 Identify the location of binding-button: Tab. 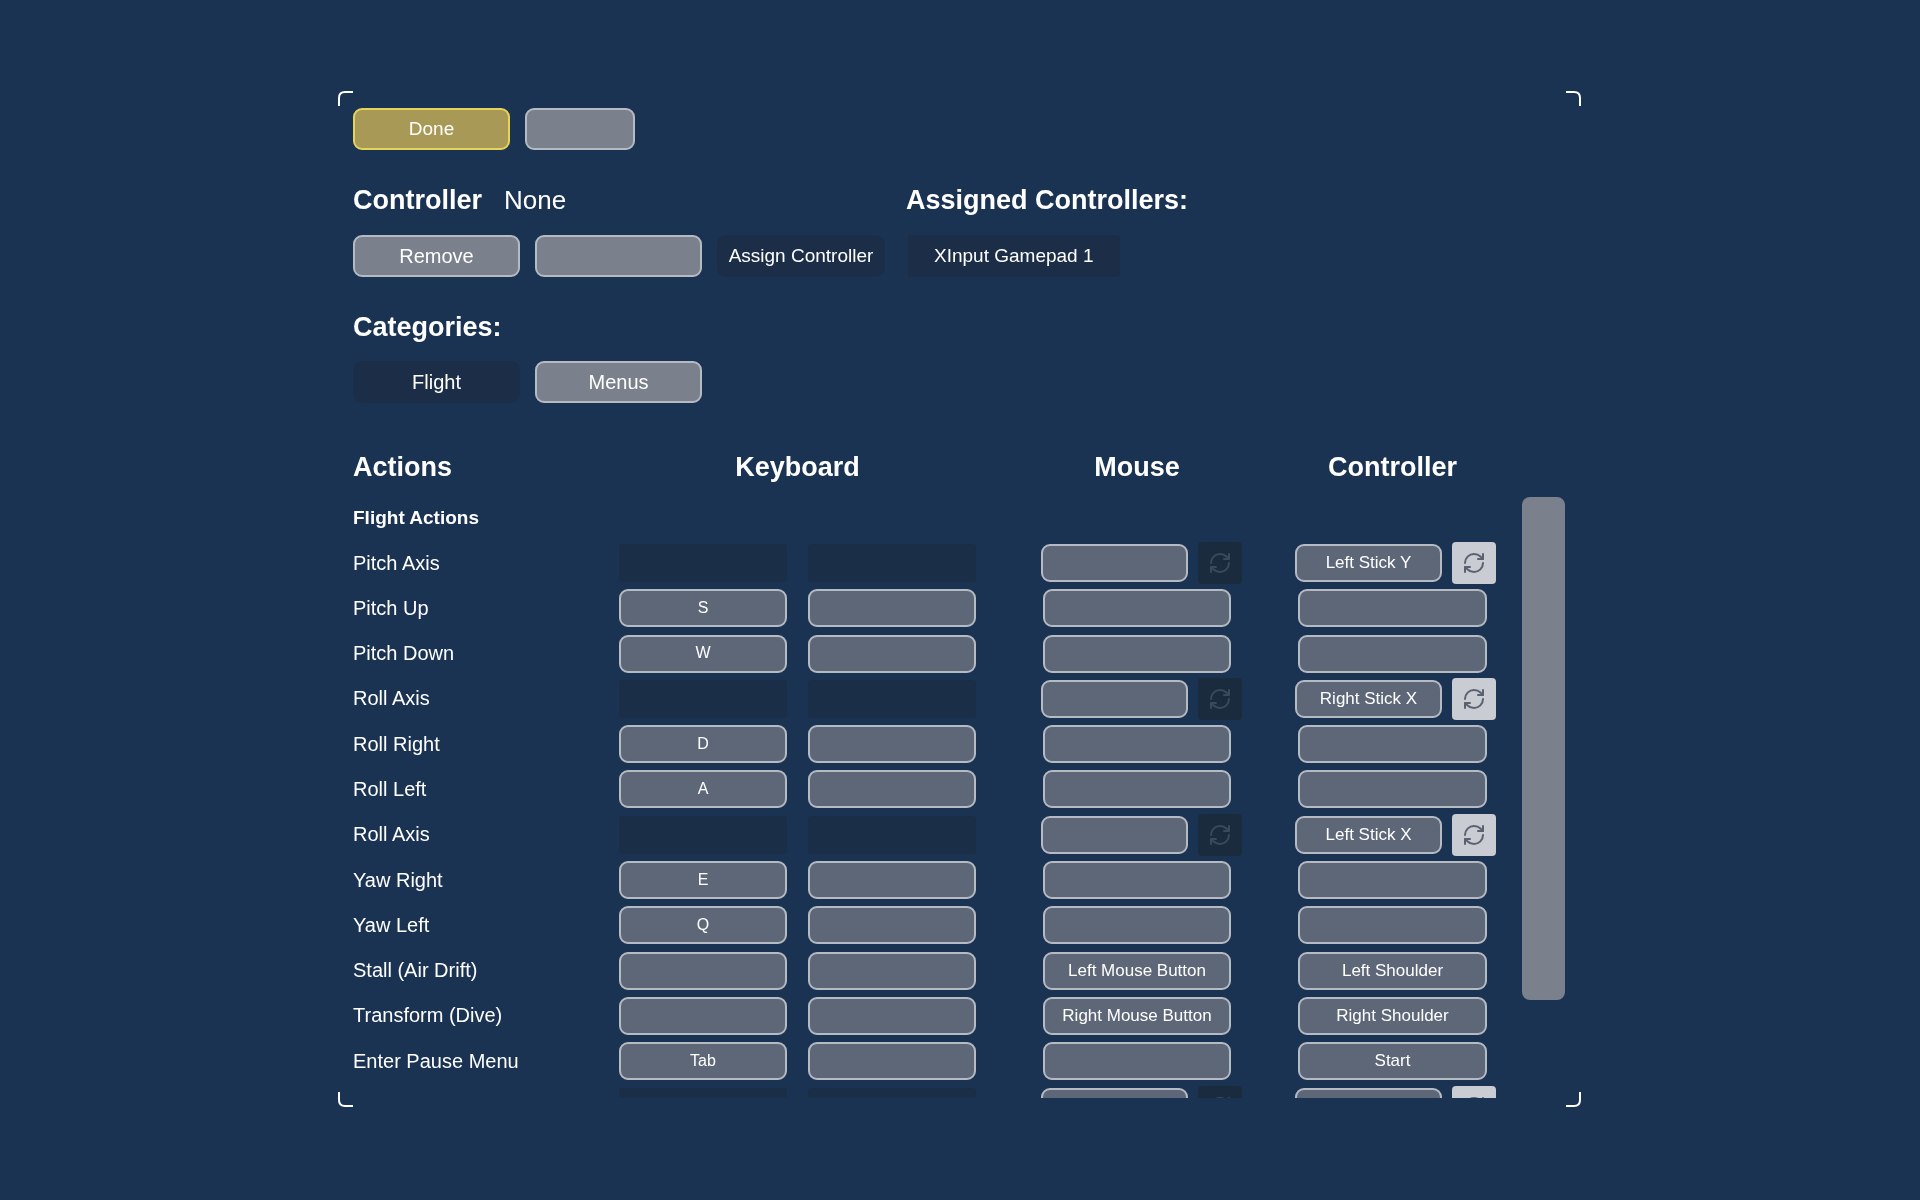
(703, 1061).